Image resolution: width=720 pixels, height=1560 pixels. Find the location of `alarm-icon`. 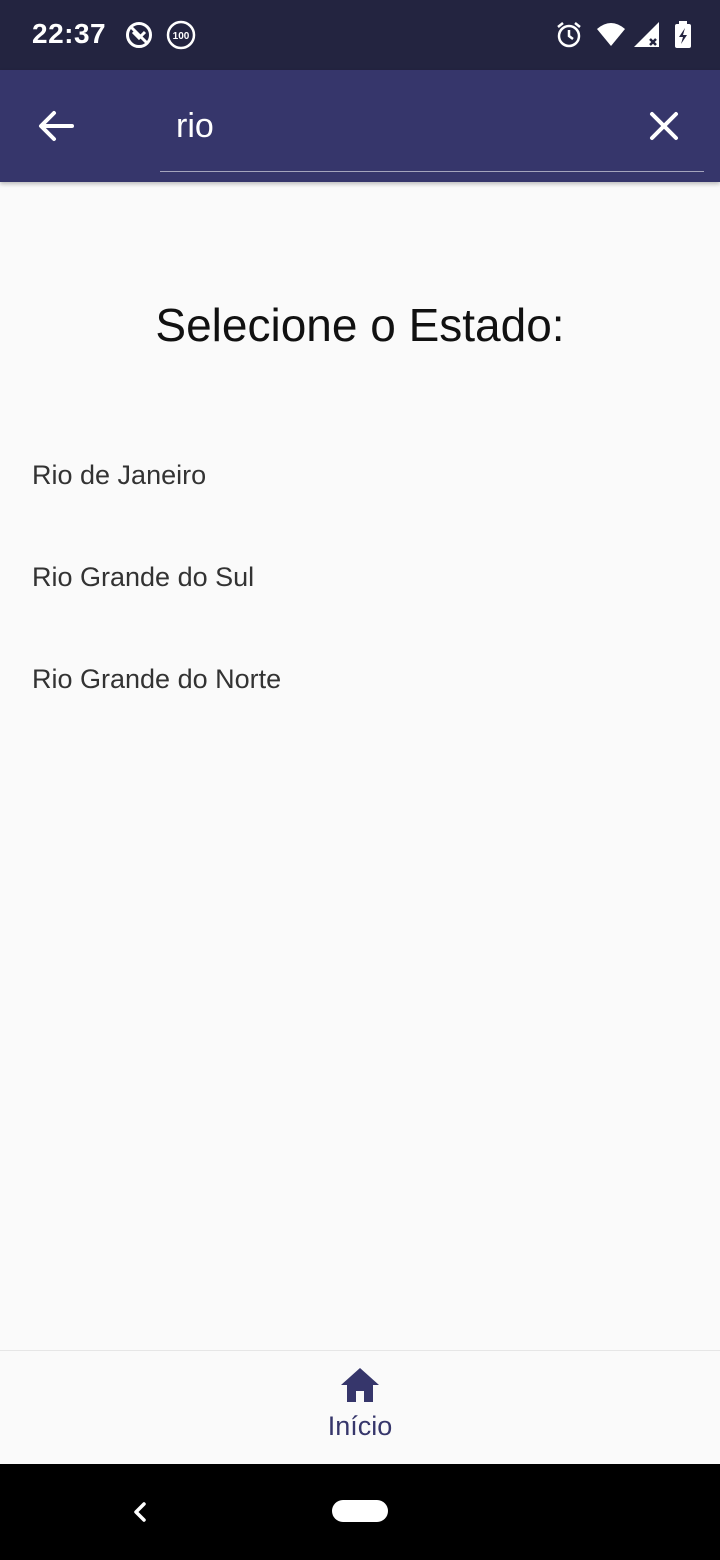

alarm-icon is located at coordinates (569, 35).